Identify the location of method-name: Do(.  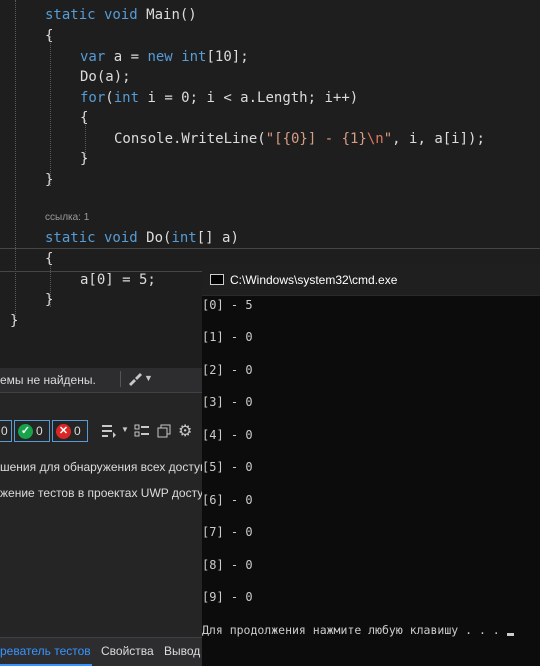
(159, 238).